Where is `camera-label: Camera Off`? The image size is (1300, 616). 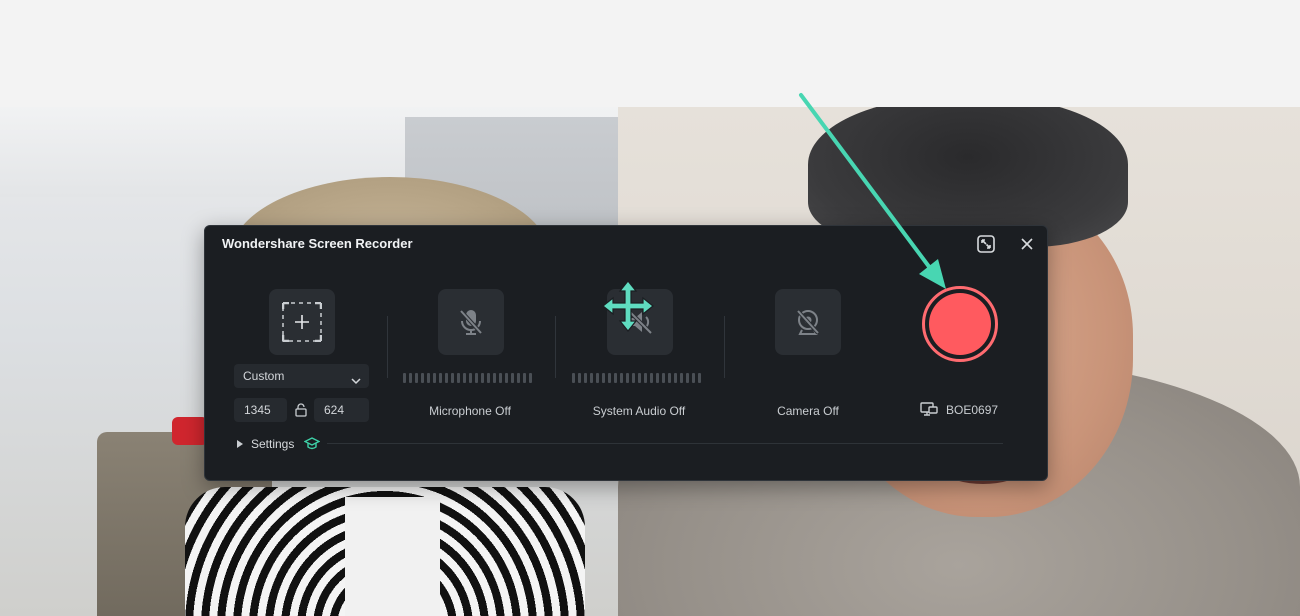 camera-label: Camera Off is located at coordinates (808, 411).